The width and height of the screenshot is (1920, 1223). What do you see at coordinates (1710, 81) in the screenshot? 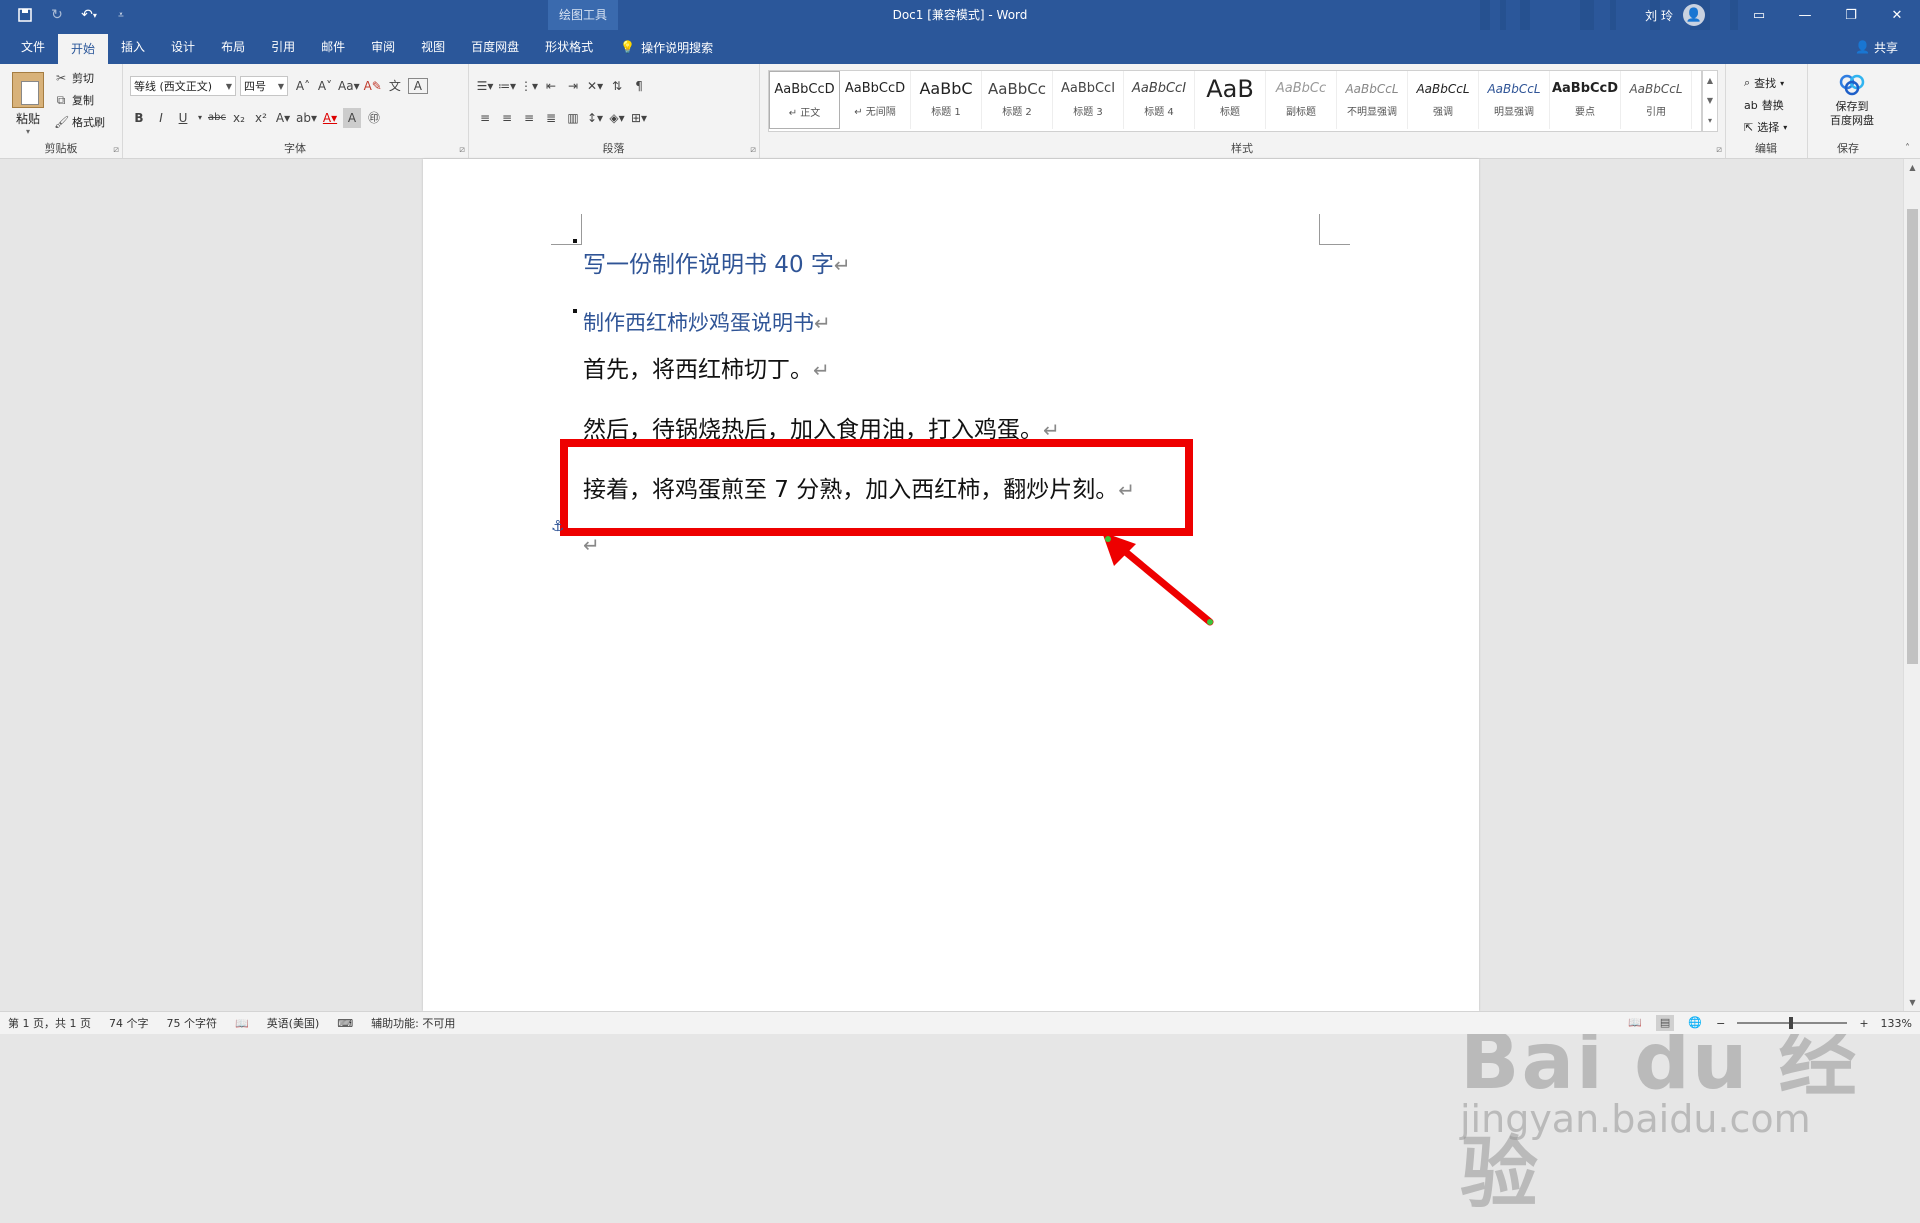
I see `gallery-up-icon: ▲` at bounding box center [1710, 81].